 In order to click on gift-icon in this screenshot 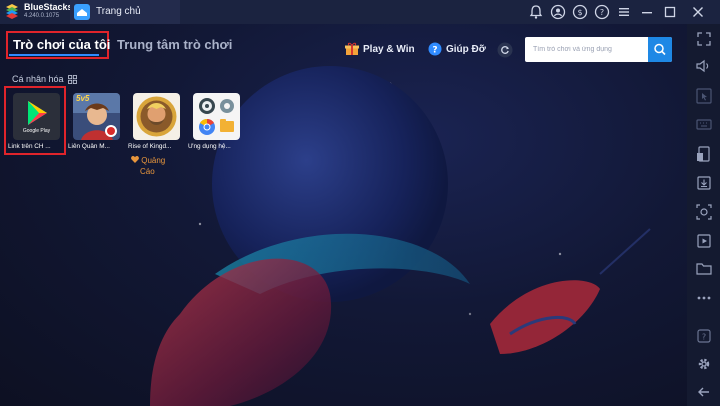, I will do `click(352, 48)`.